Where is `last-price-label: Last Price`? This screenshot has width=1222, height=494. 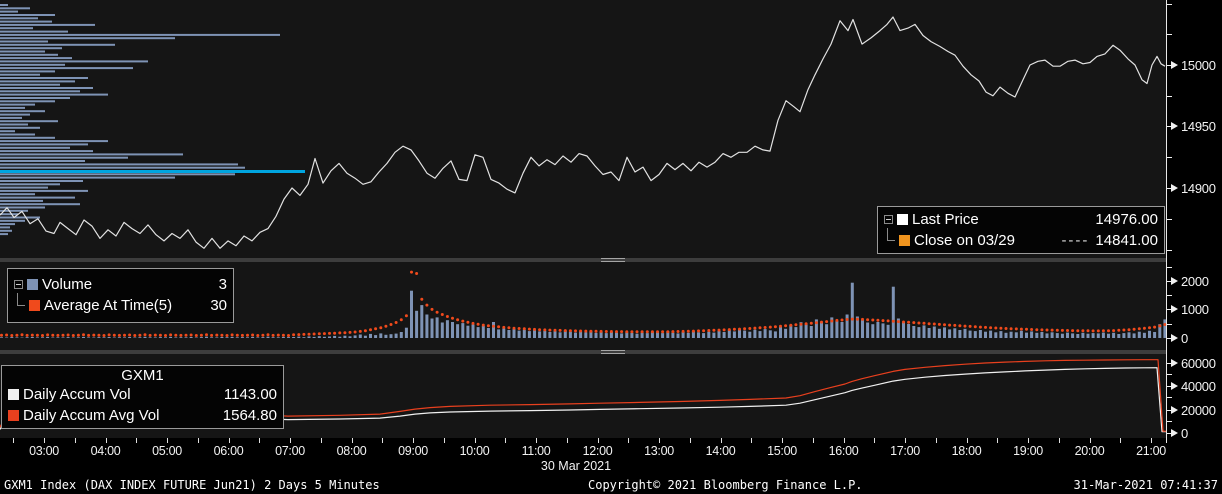
last-price-label: Last Price is located at coordinates (945, 219).